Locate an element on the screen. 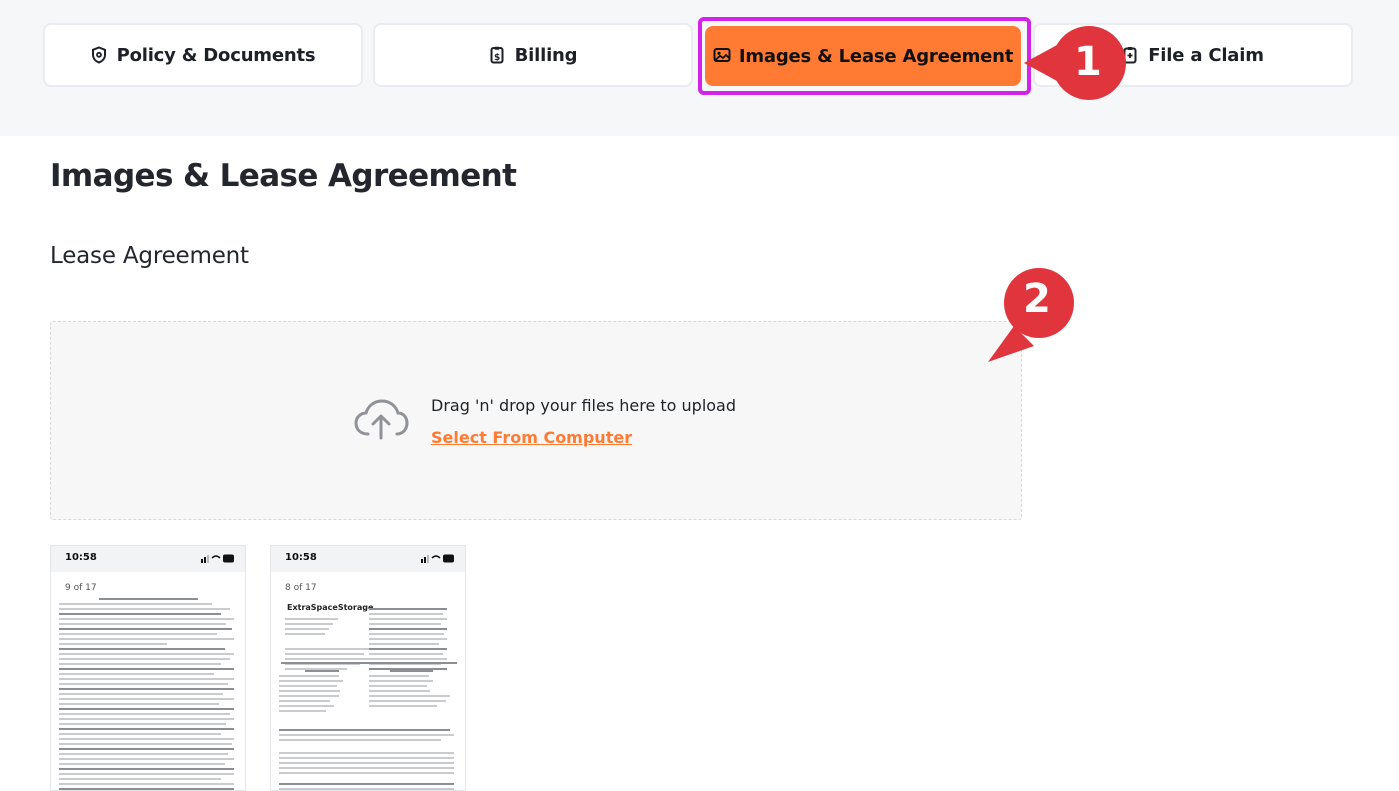 Image resolution: width=1399 pixels, height=791 pixels. brand-logo: ExtraSpaceStorage. is located at coordinates (332, 607).